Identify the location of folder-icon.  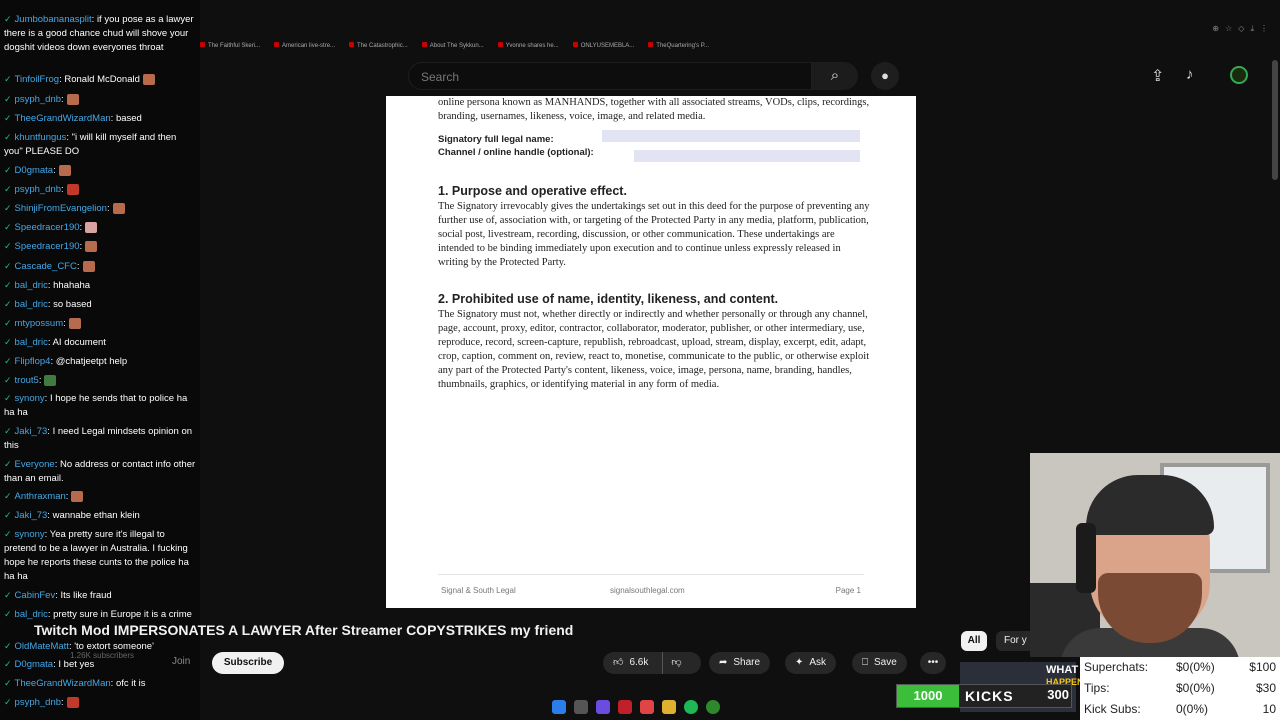
(669, 707).